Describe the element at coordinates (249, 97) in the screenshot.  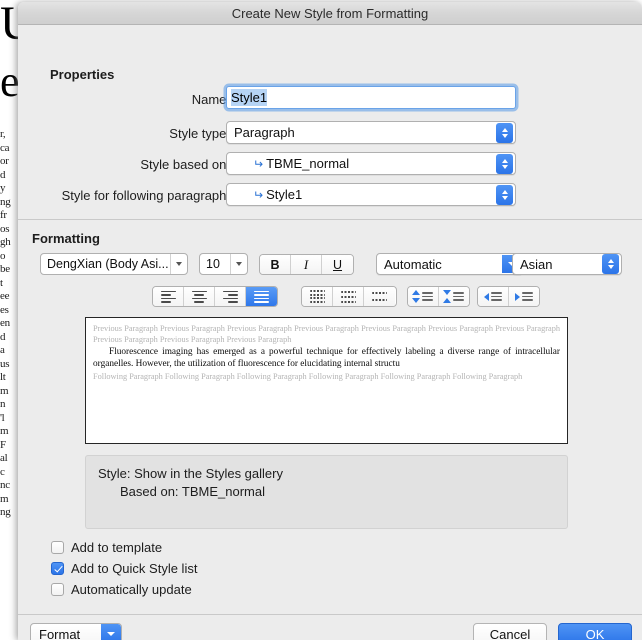
I see `style-name-value: Style1` at that location.